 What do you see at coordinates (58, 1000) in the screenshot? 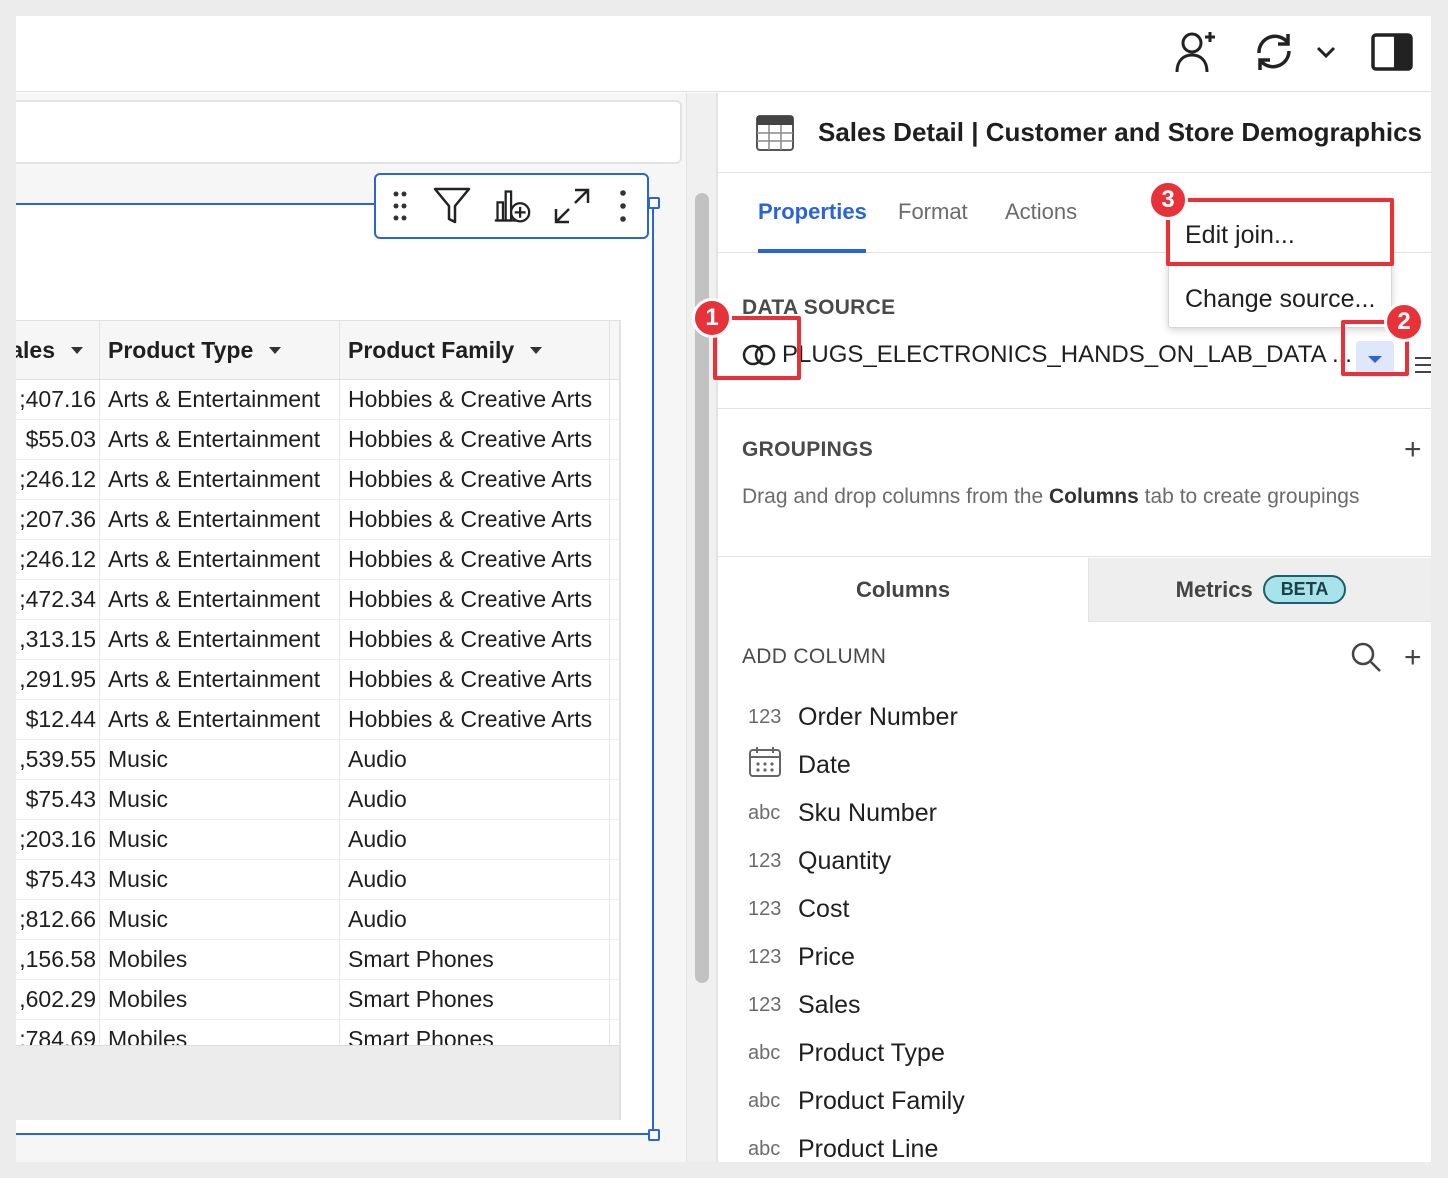
I see `table-cell: ,602.29` at bounding box center [58, 1000].